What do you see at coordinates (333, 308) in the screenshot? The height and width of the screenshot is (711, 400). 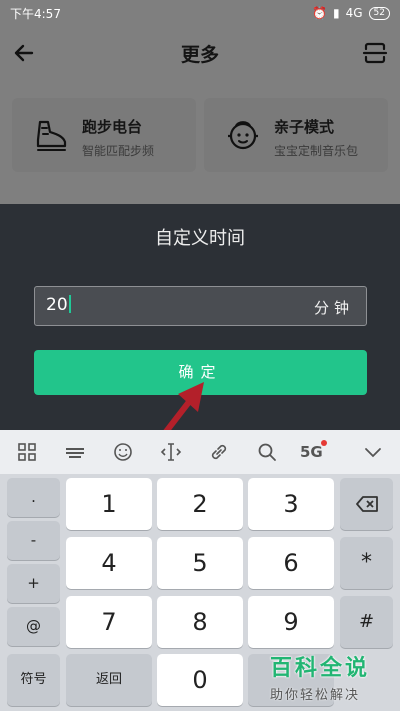 I see `time-unit-label: 分钟` at bounding box center [333, 308].